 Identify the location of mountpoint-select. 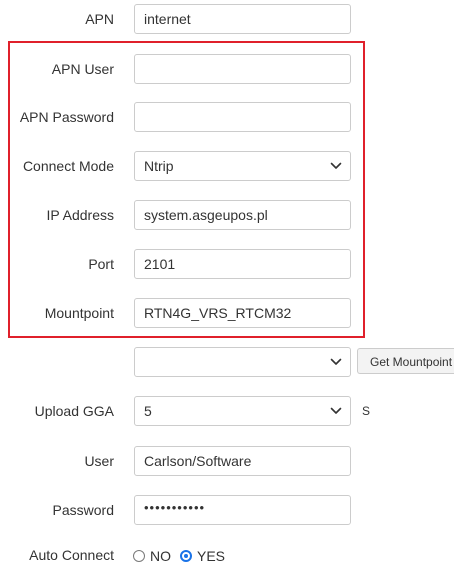
(242, 362).